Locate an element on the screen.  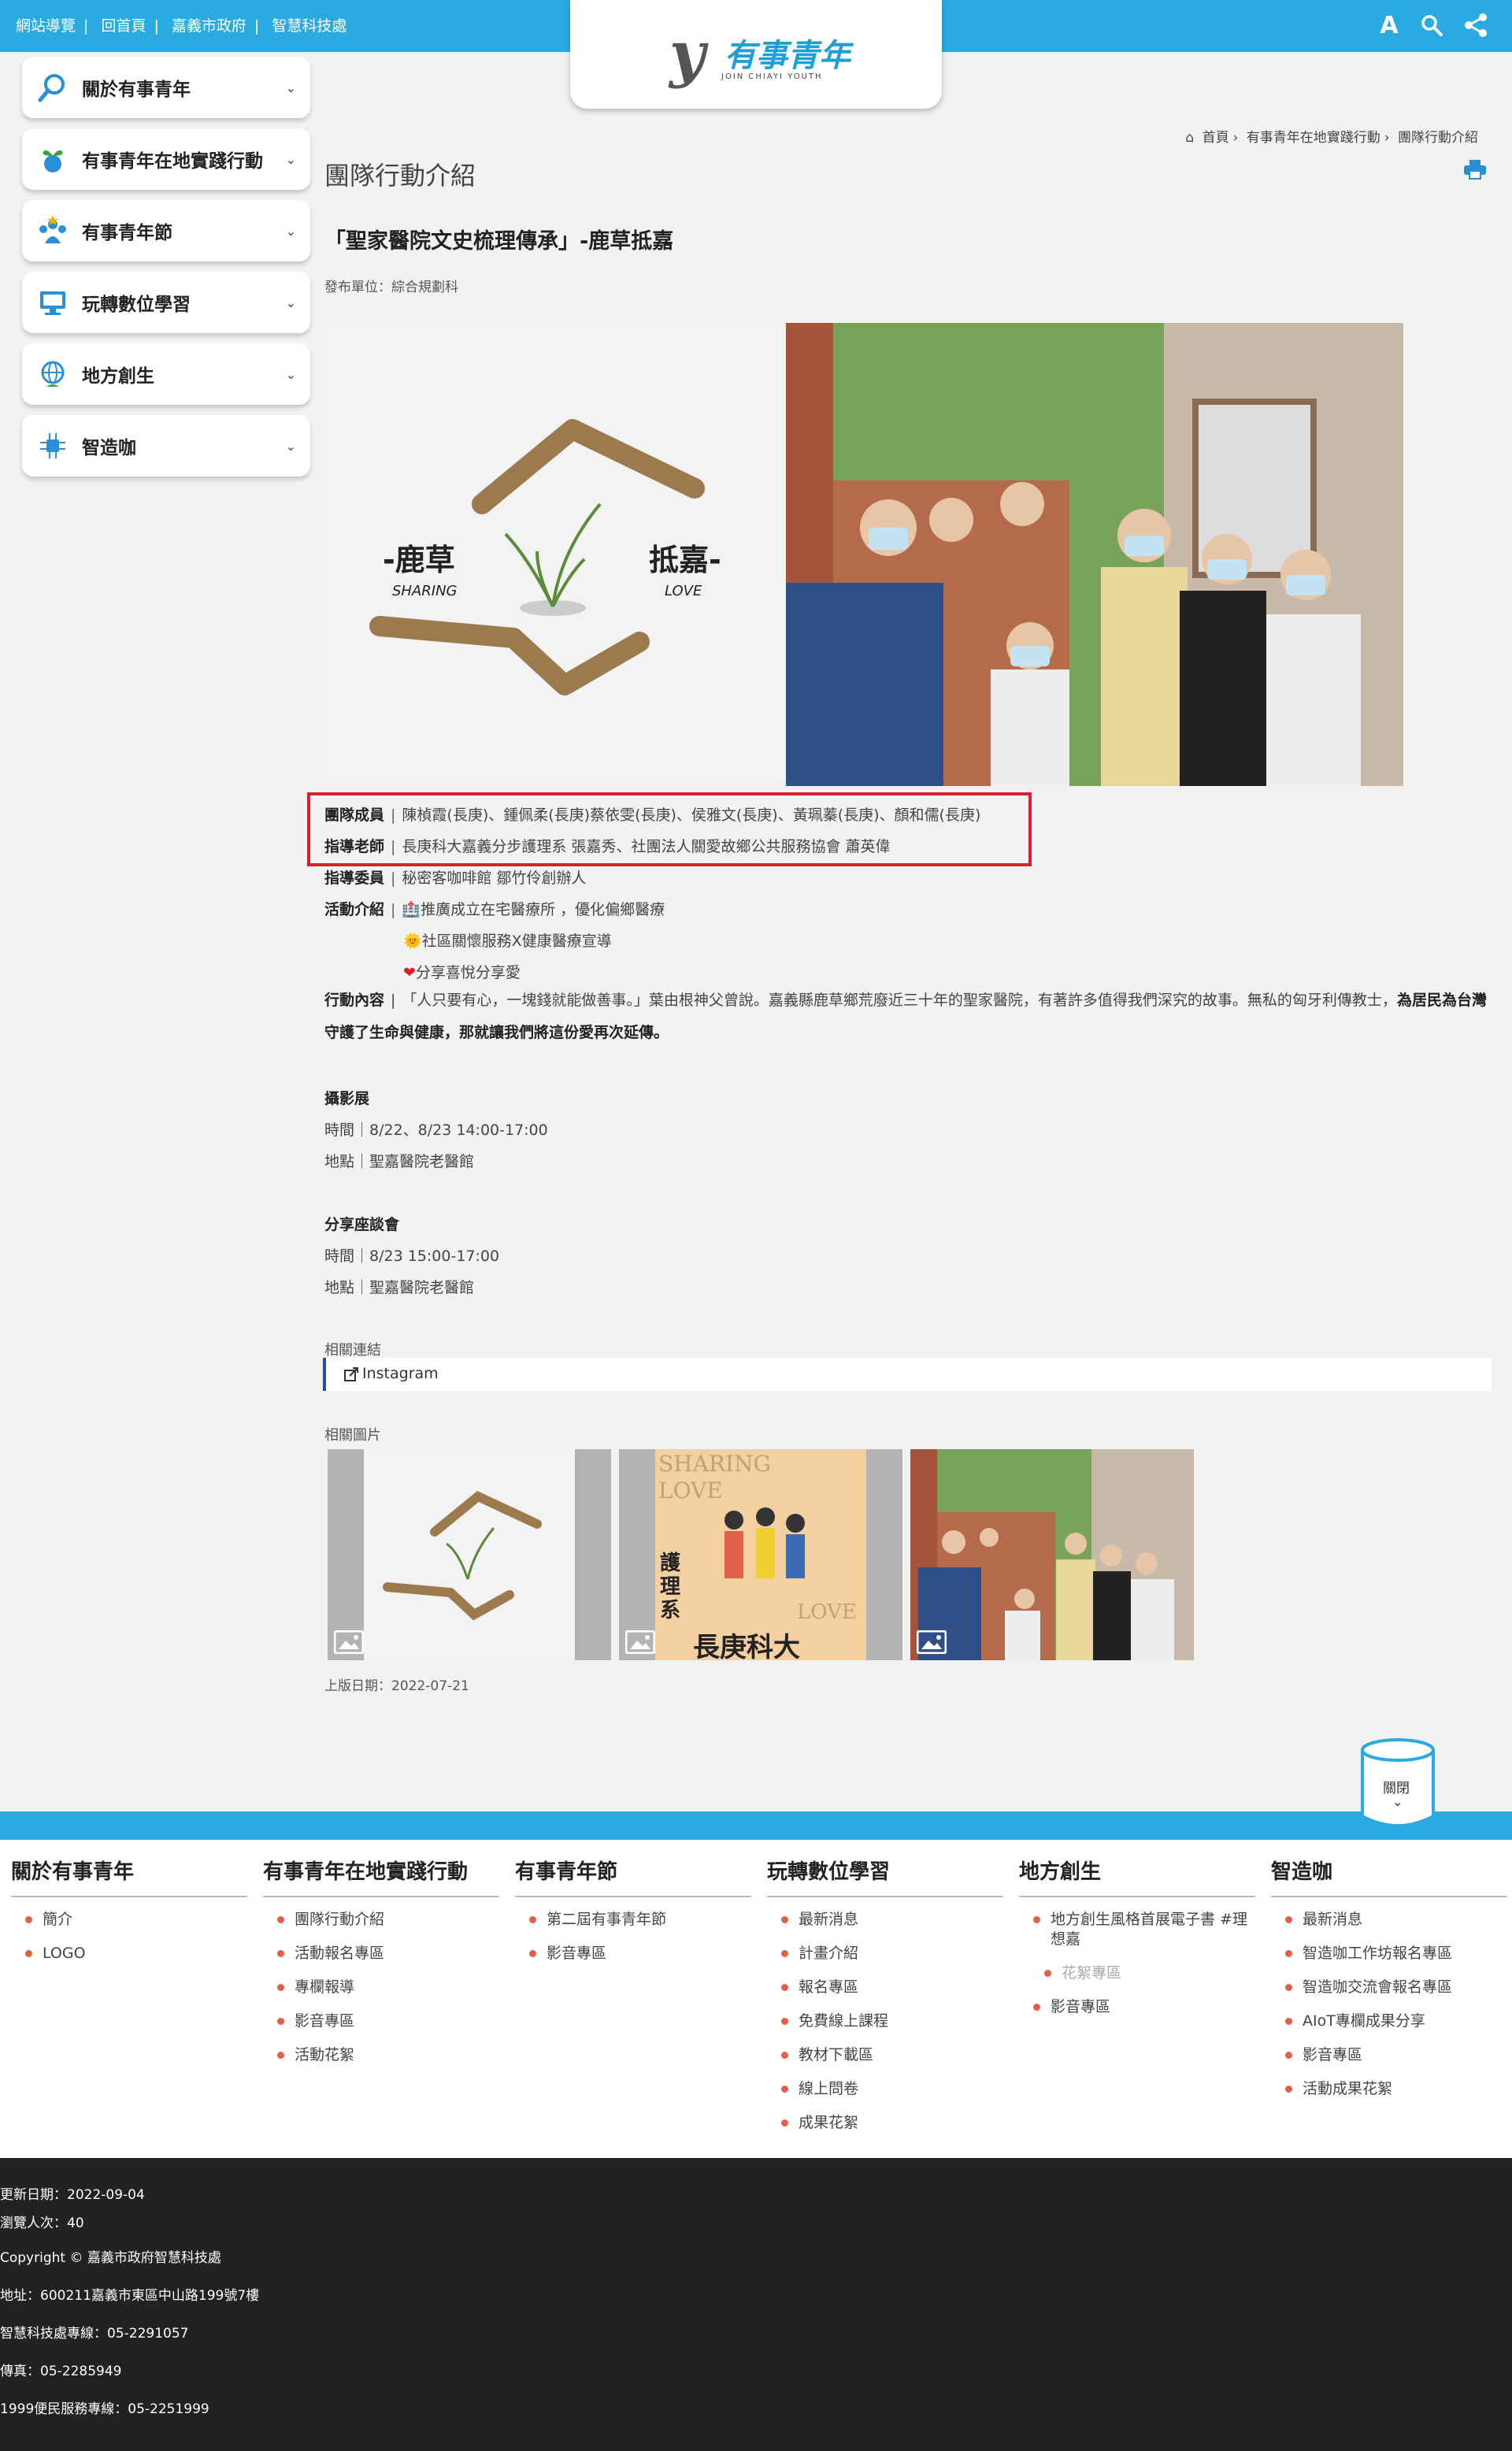
footer-link: 第二屆有事青年節 is located at coordinates (640, 1920).